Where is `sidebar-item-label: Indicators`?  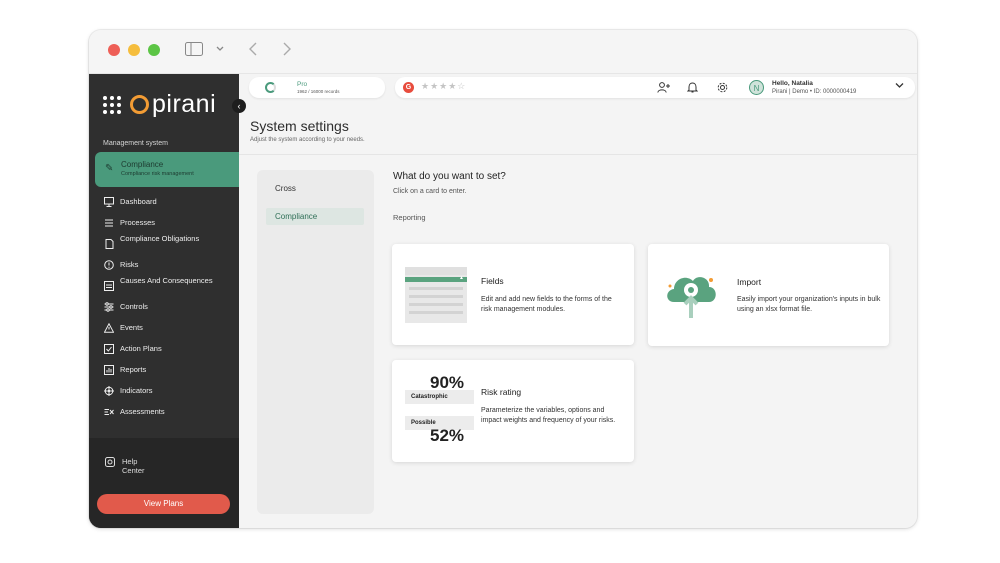 sidebar-item-label: Indicators is located at coordinates (136, 390).